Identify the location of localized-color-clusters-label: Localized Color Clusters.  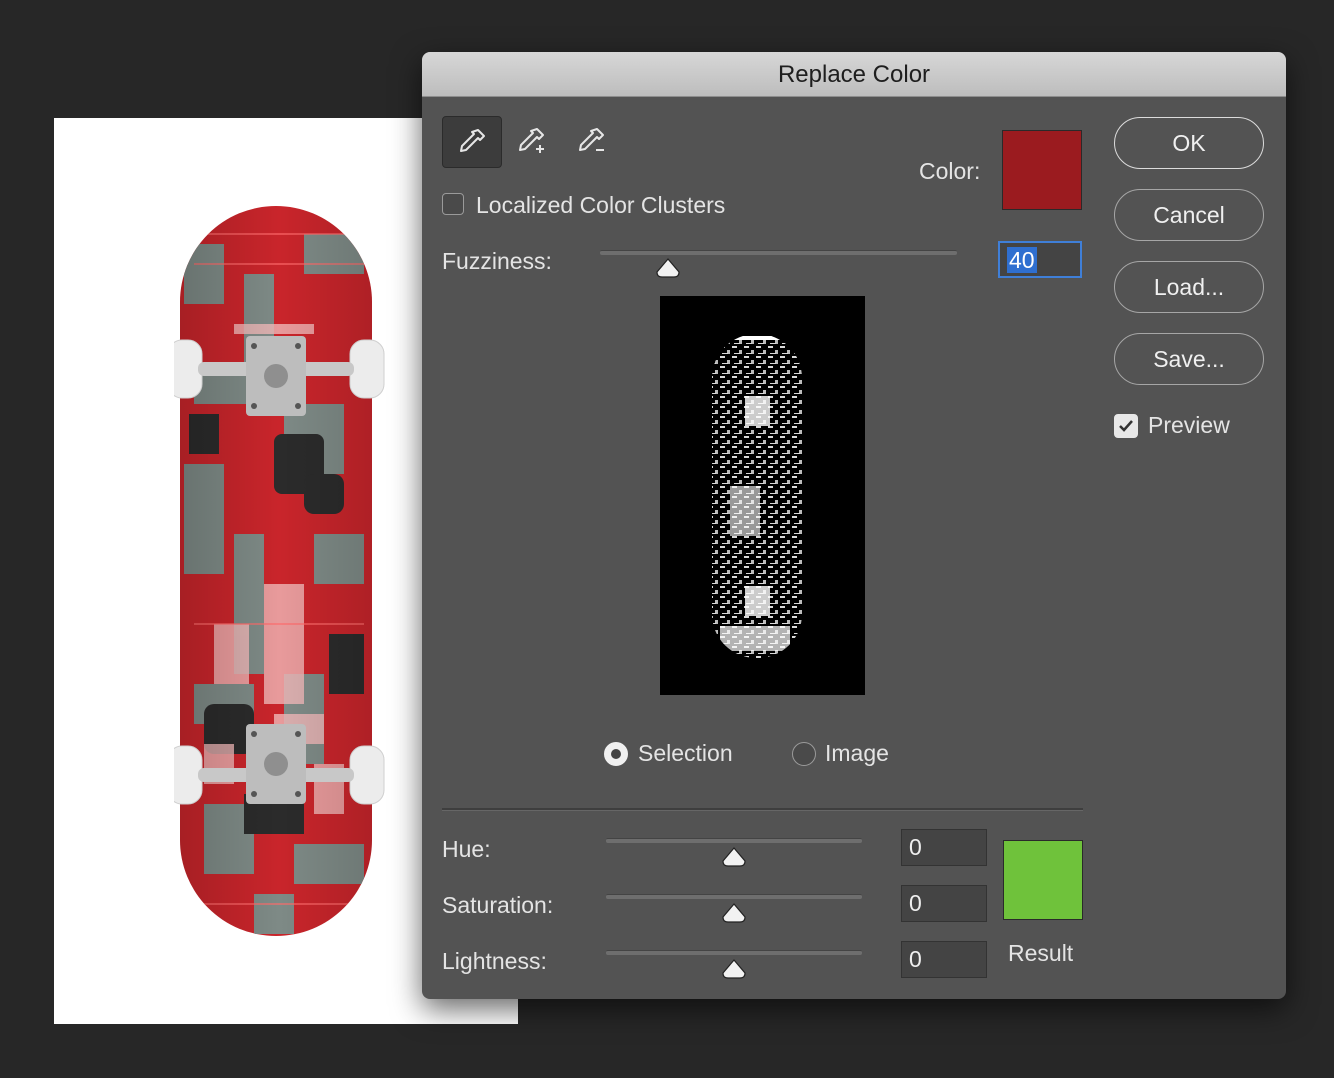
(601, 205).